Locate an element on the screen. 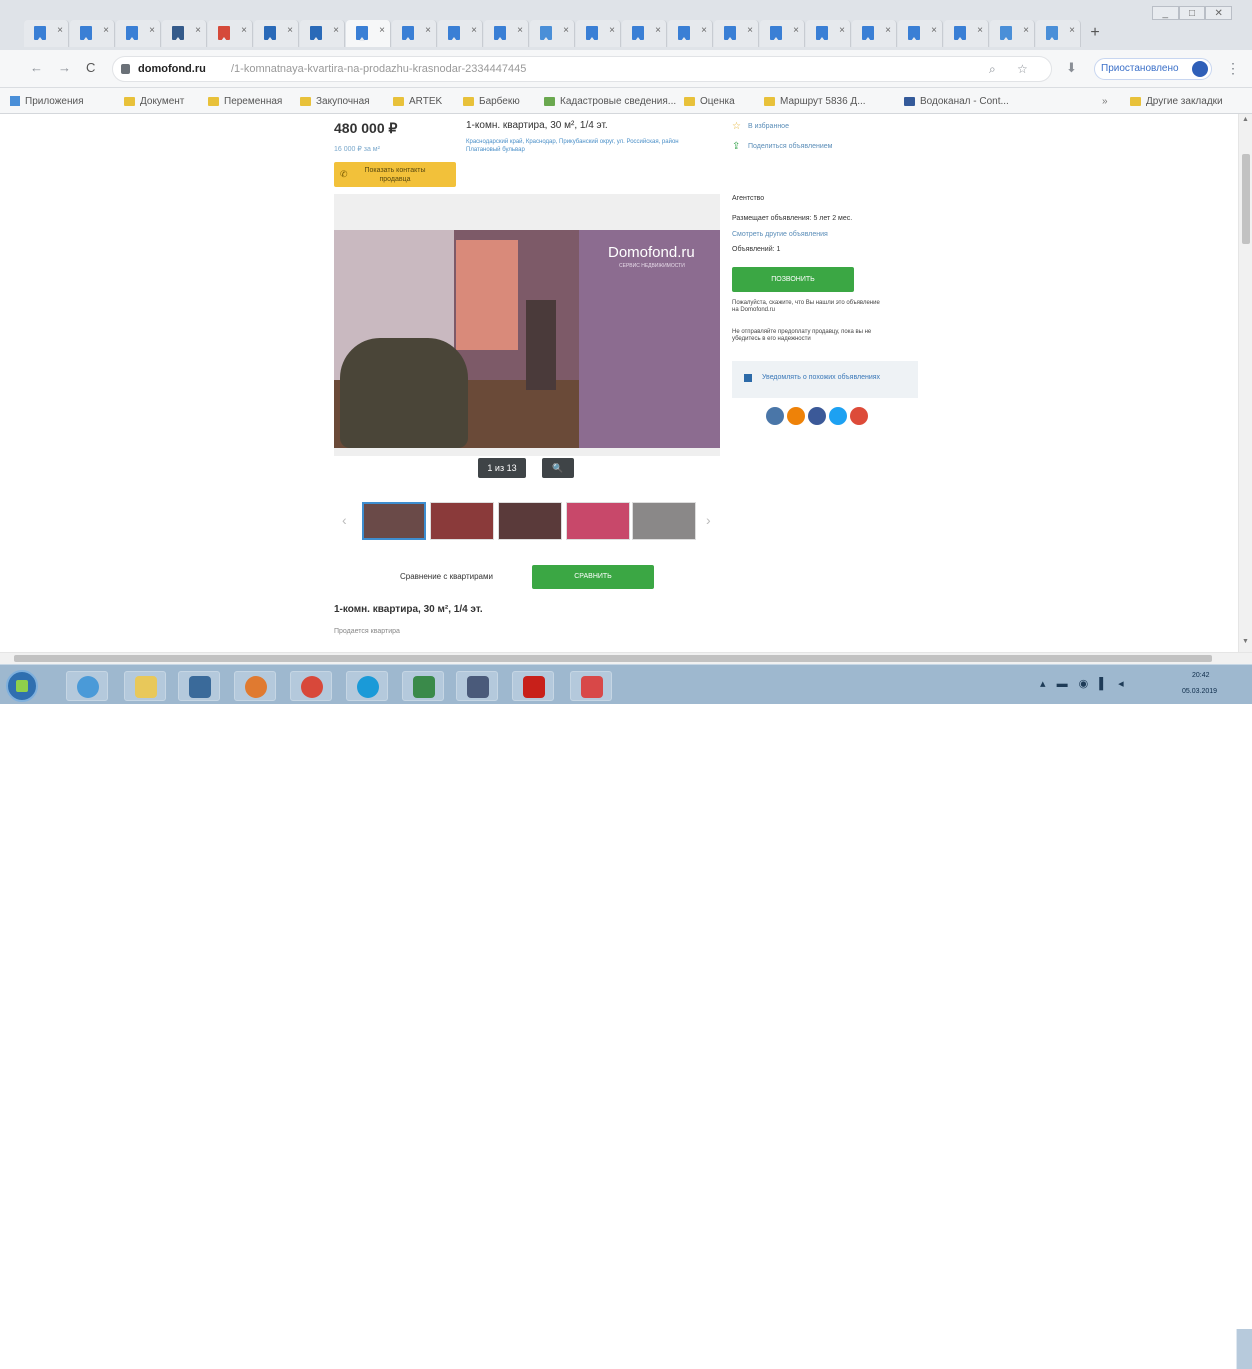 Image resolution: width=1252 pixels, height=1369 pixels. bookmark-folder: Барбекю is located at coordinates (491, 101).